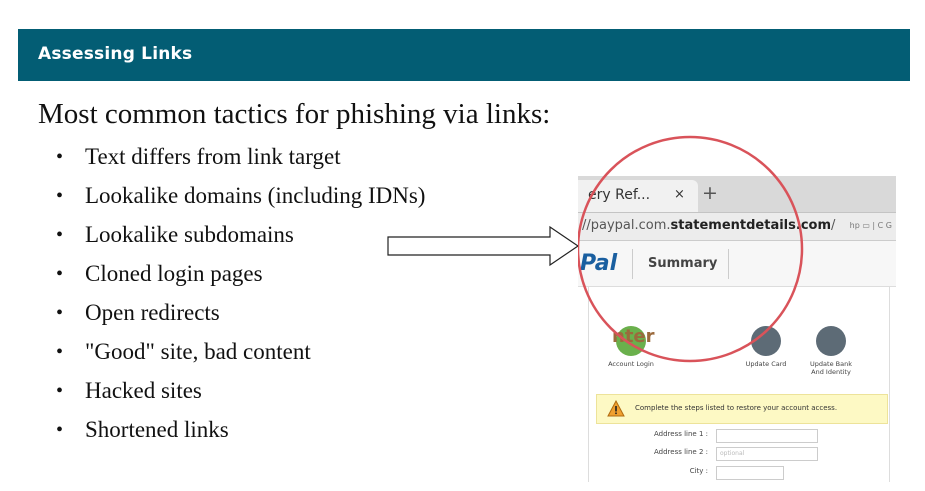 This screenshot has height=491, width=925. I want to click on bullet-item: • Cloned login pages, so click(240, 277).